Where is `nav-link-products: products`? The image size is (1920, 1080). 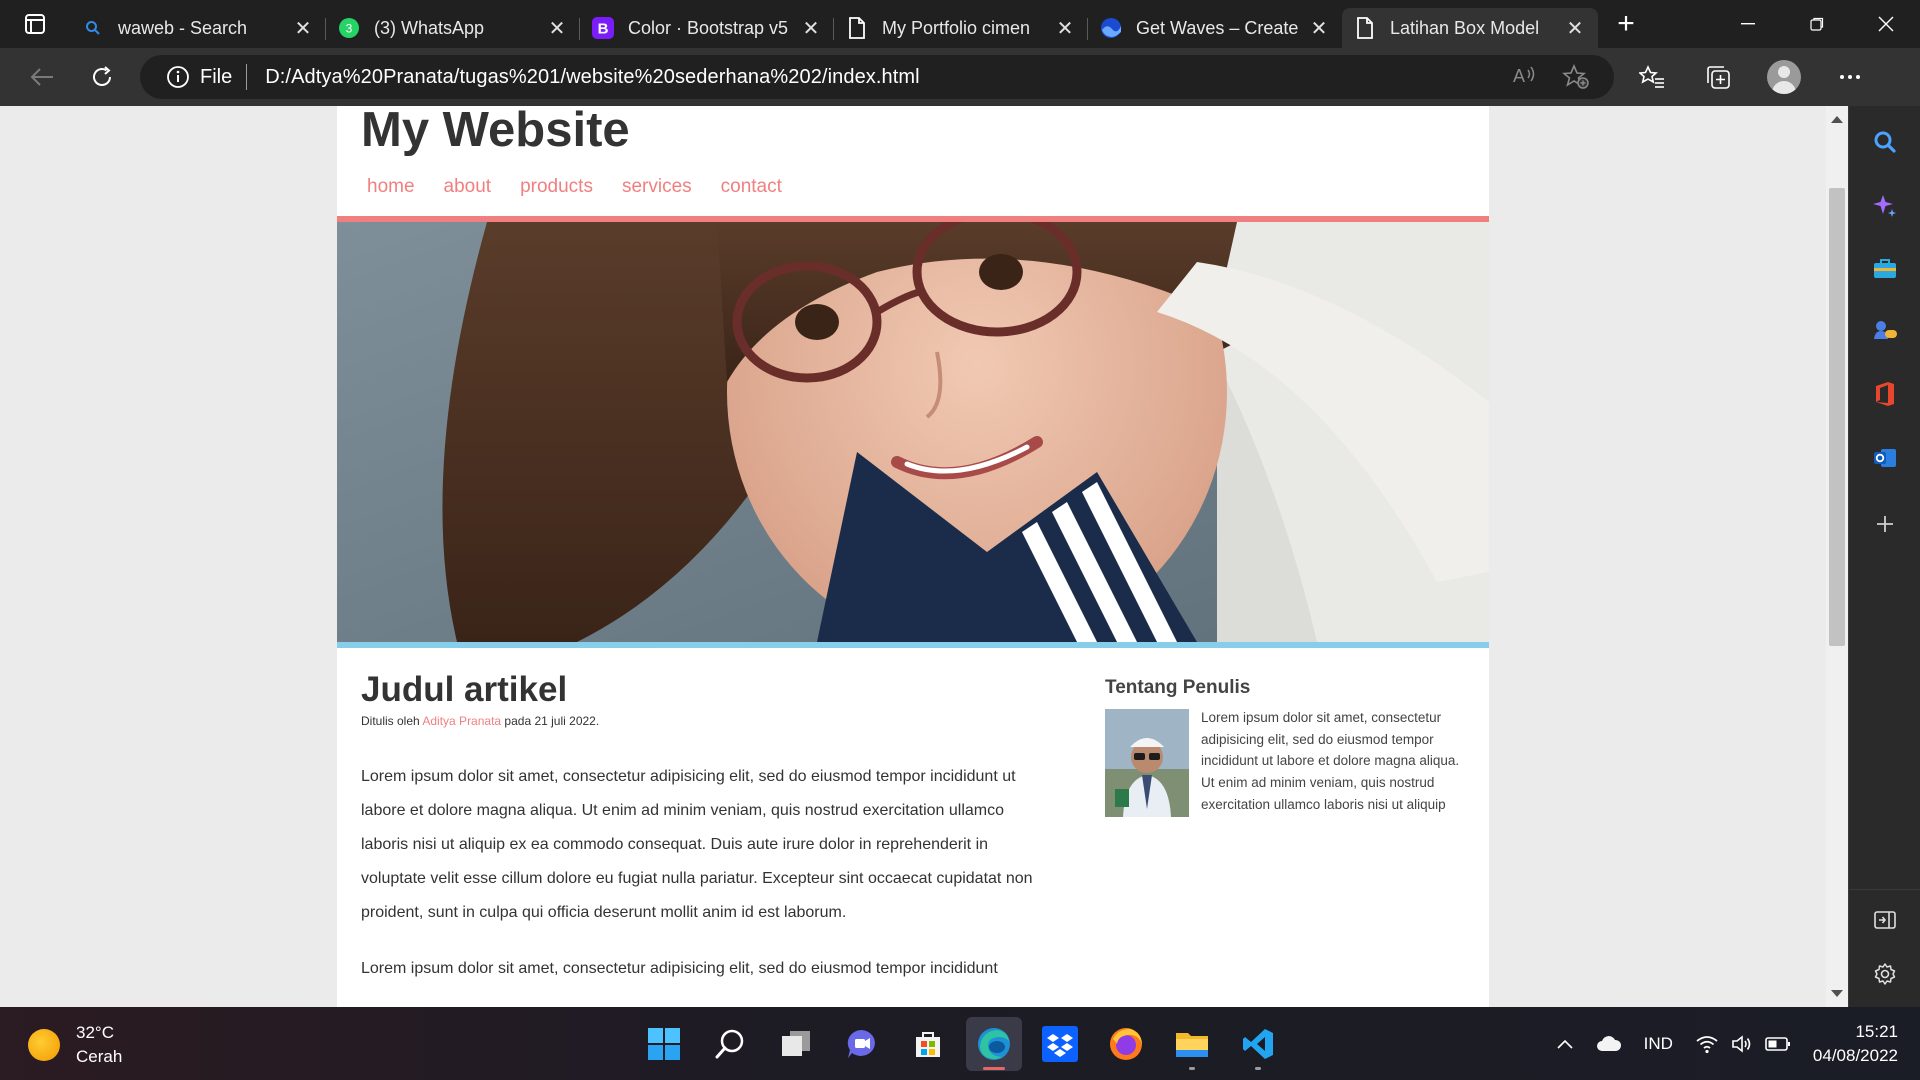 nav-link-products: products is located at coordinates (556, 187).